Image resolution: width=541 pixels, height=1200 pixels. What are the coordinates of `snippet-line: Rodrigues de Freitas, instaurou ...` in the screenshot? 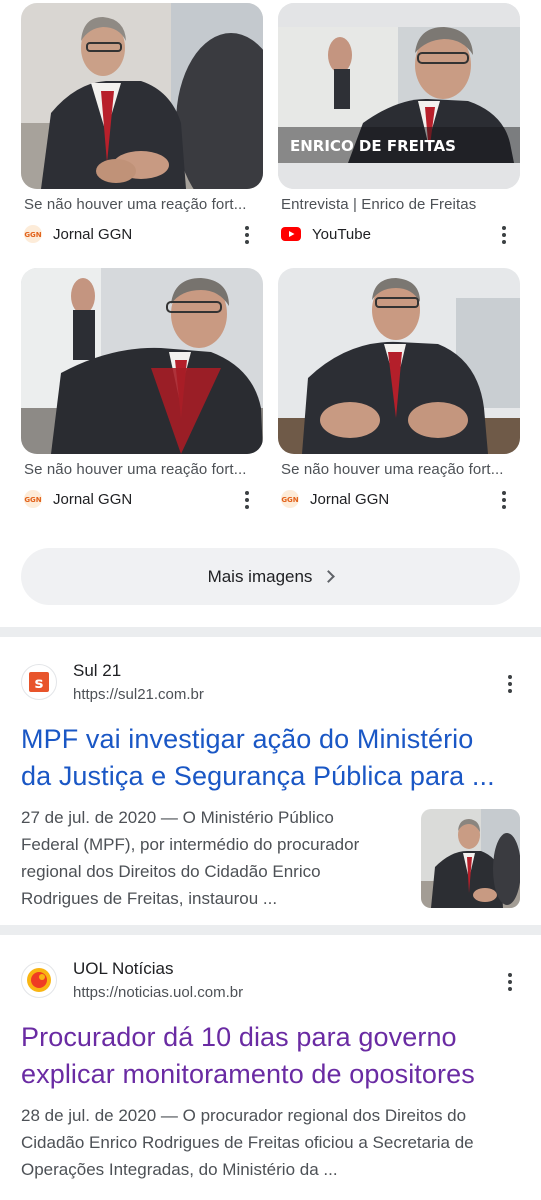 It's located at (149, 898).